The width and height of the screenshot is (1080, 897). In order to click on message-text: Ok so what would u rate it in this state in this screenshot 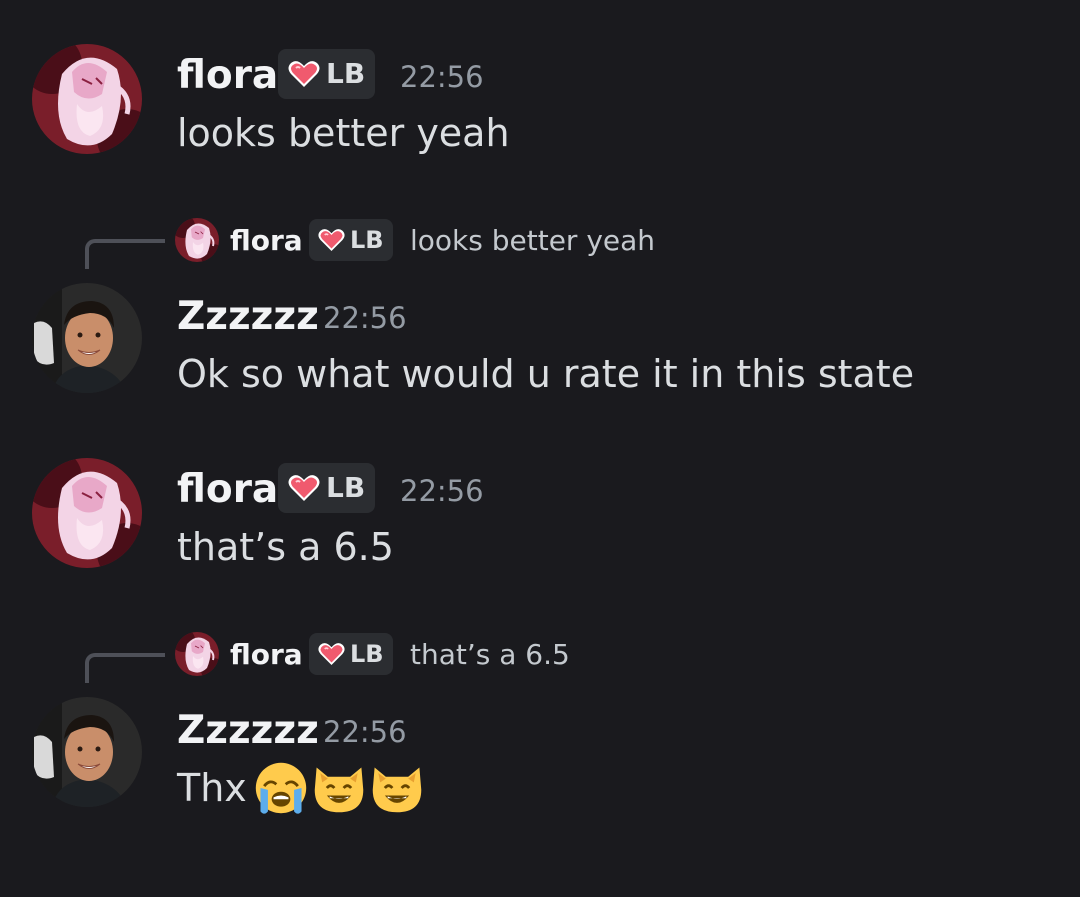, I will do `click(546, 374)`.